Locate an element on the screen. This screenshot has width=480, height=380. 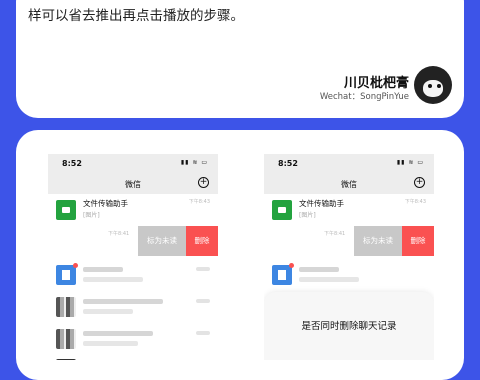
sheet-title: 是否同时删除聊天记录 is located at coordinates (349, 326).